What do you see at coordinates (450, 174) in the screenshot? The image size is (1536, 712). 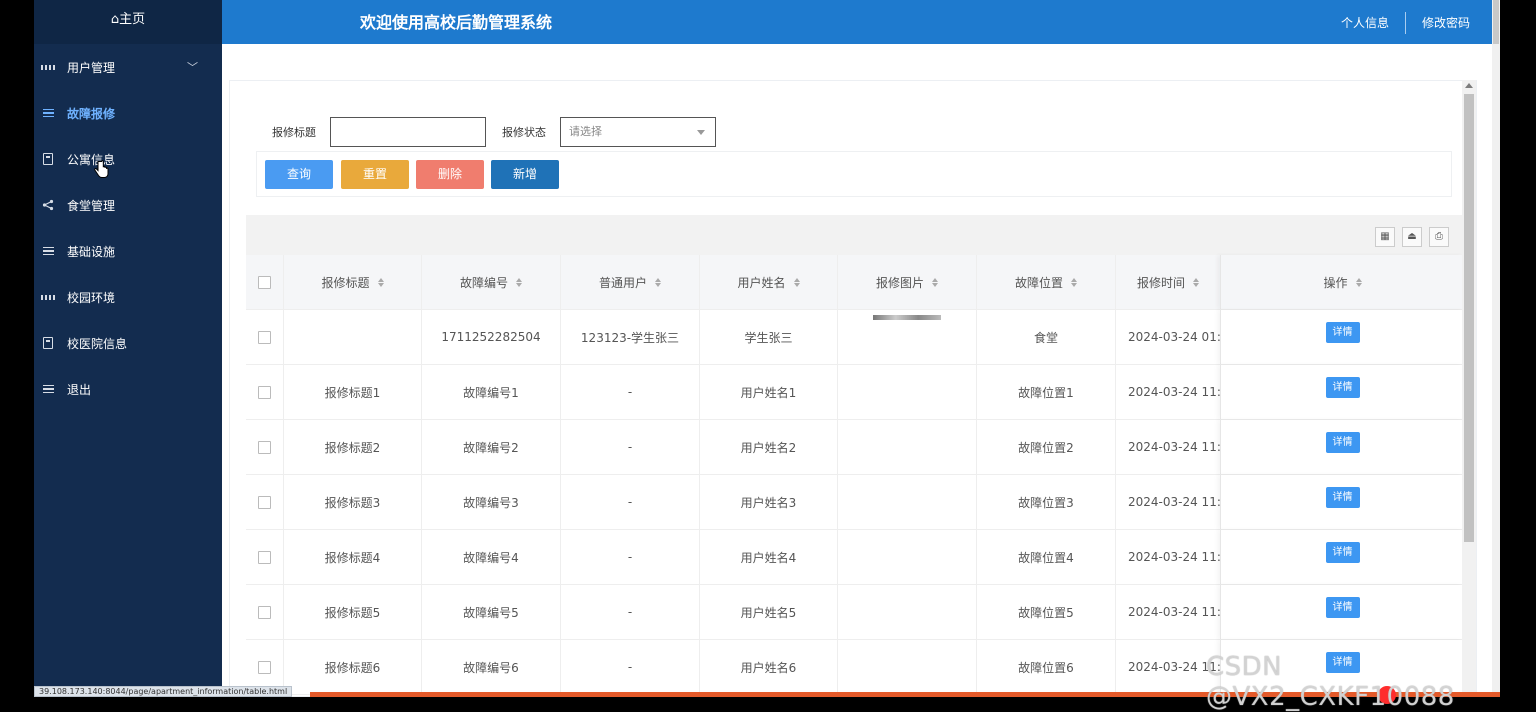 I see `delete-button: 删除` at bounding box center [450, 174].